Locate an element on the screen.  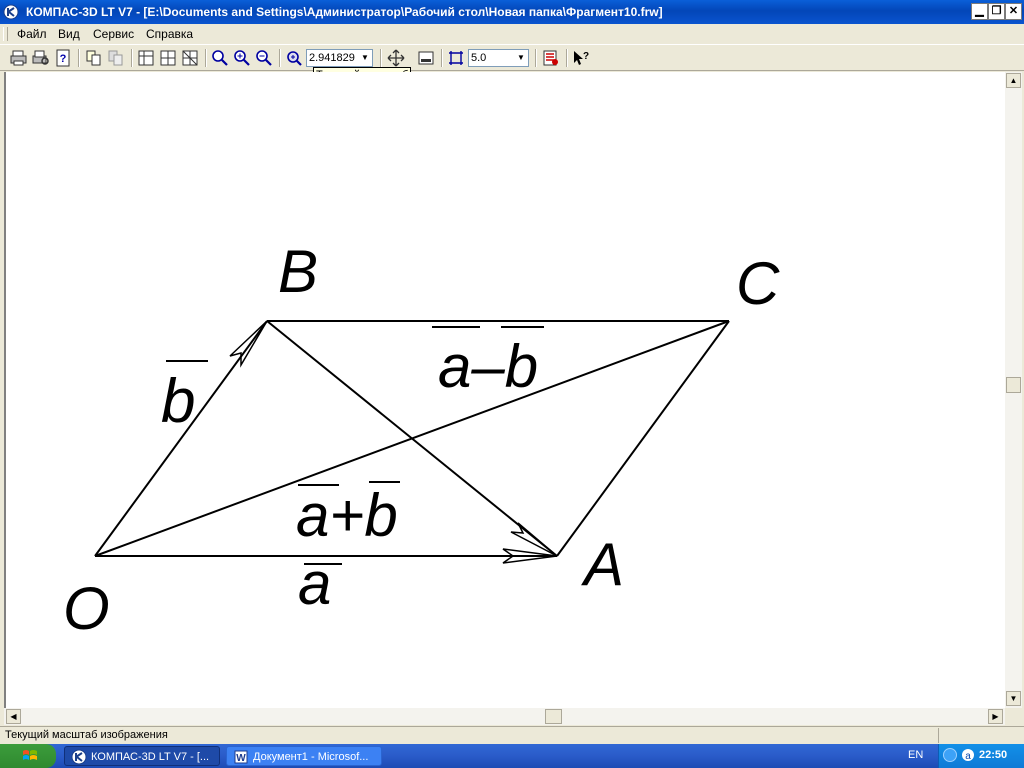
vertical-scrollbar: ▲ ▼ is located at coordinates (1013, 390).